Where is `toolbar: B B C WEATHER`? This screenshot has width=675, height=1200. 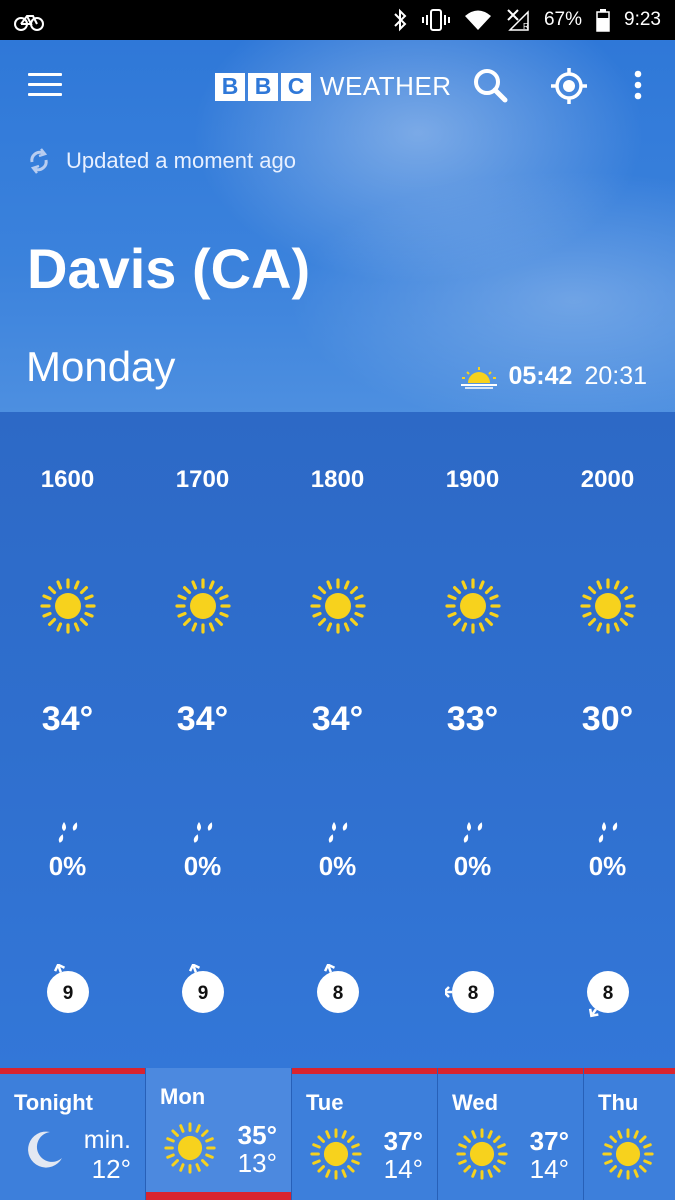
toolbar: B B C WEATHER is located at coordinates (337, 85).